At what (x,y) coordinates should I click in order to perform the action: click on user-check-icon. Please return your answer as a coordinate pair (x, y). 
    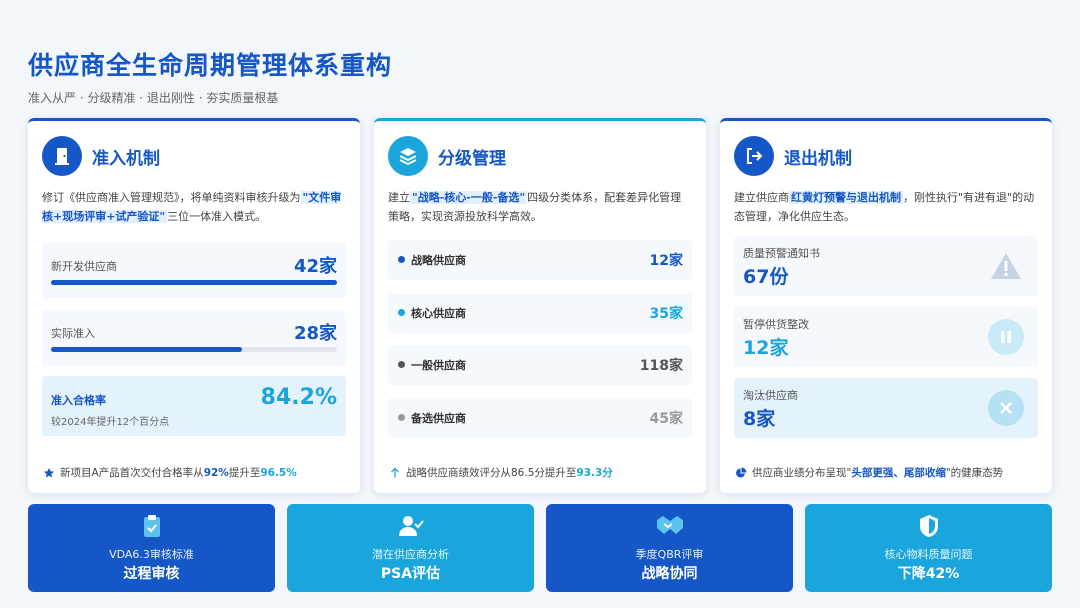
    Looking at the image, I should click on (410, 526).